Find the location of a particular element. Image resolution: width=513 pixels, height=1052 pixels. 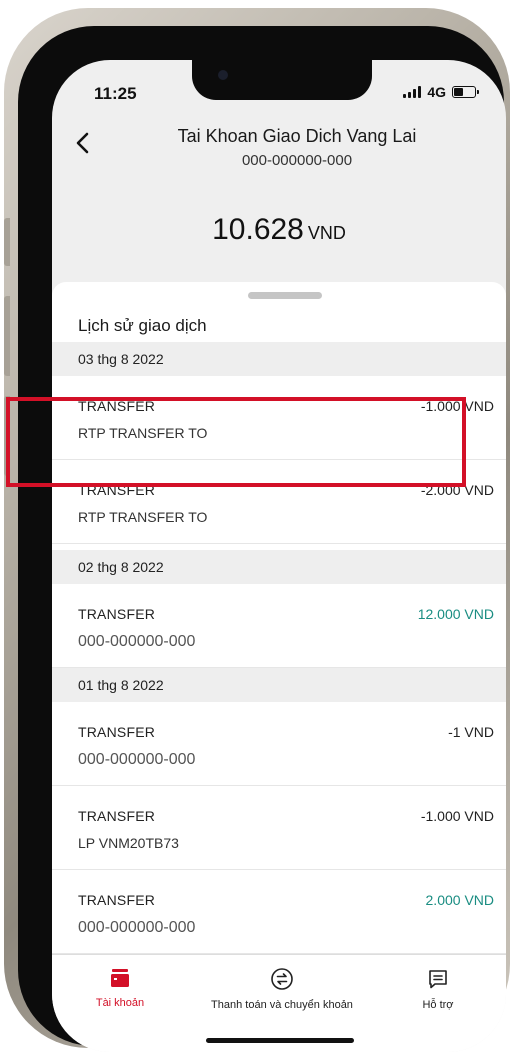

date-label: 03 thg 8 2022 is located at coordinates (121, 359).